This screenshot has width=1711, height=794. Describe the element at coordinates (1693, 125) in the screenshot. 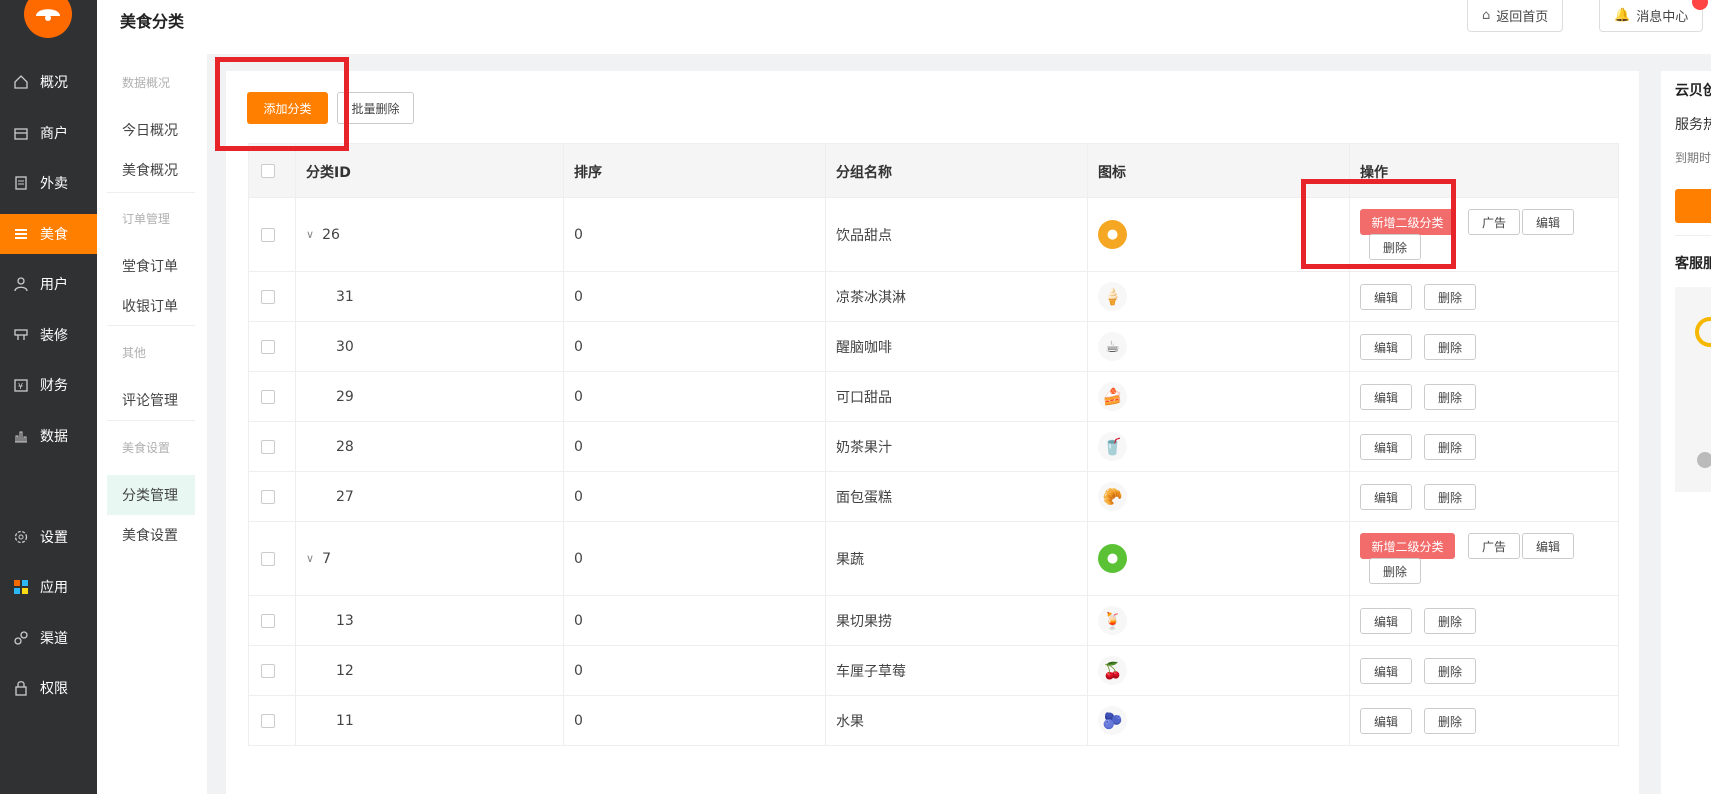

I see `service-hotline: 服务热` at that location.